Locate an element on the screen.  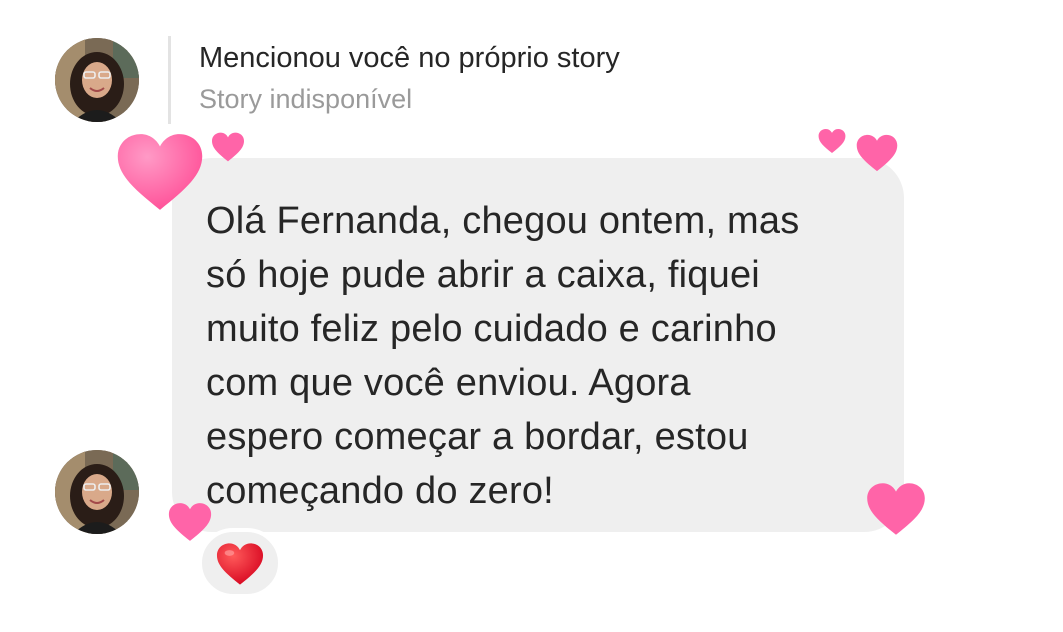
story-mention-title: Mencionou você no próprio story is located at coordinates (409, 58).